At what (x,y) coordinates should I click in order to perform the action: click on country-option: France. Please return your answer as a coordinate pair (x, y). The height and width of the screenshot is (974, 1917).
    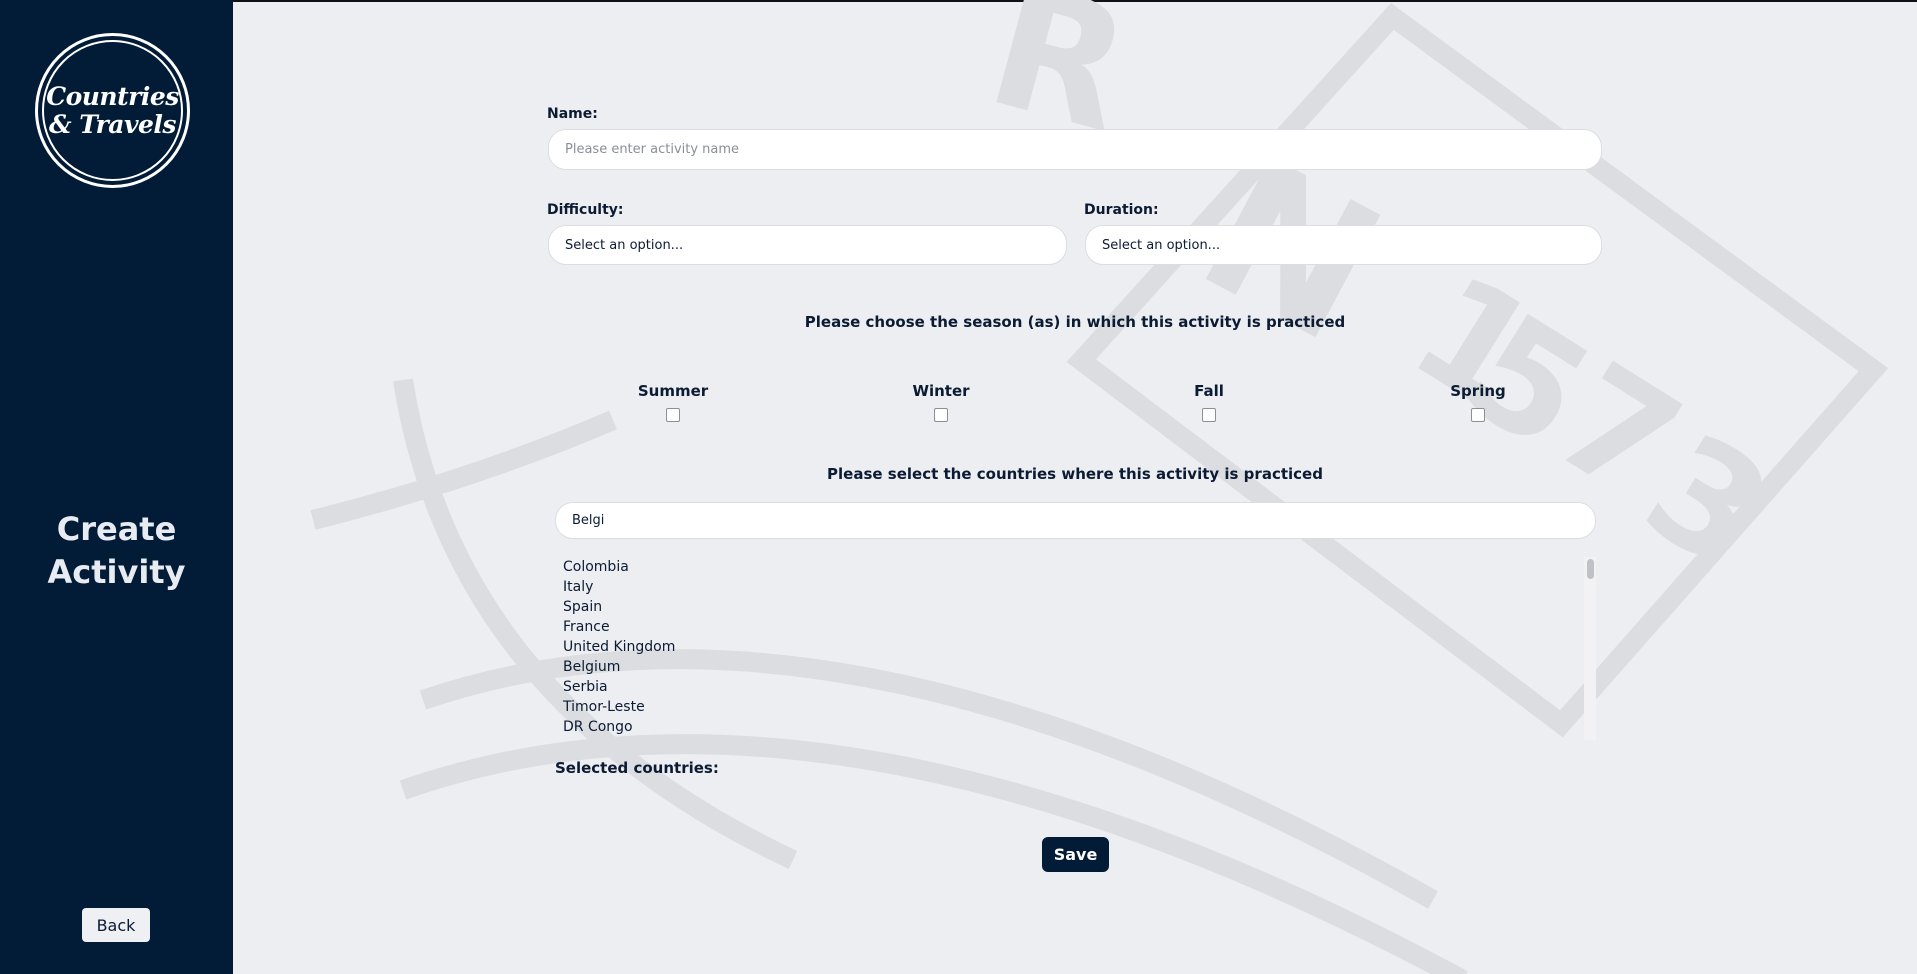
    Looking at the image, I should click on (1079, 627).